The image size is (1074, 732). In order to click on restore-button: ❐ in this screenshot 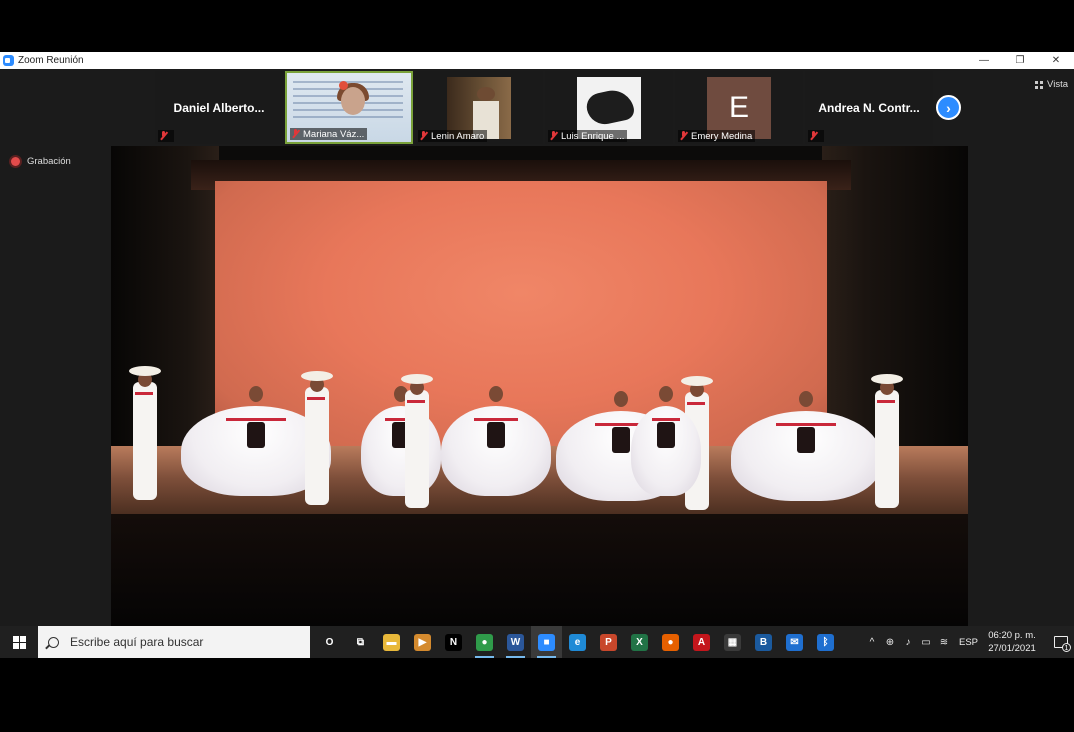, I will do `click(1020, 60)`.